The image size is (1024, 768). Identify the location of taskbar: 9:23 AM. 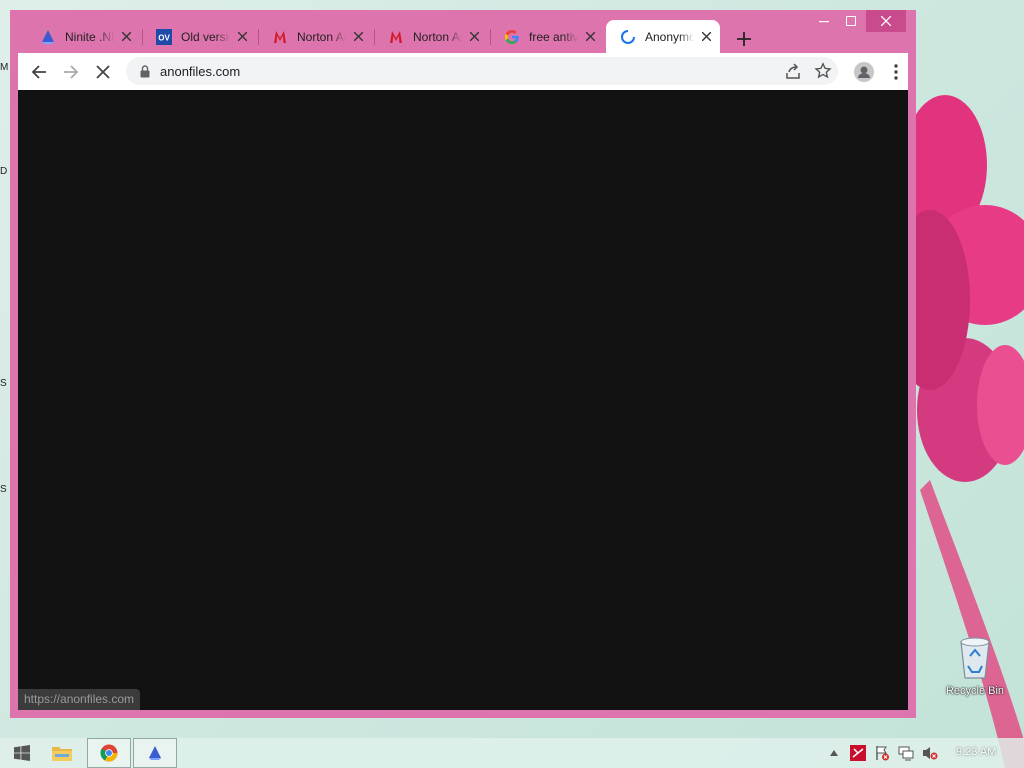
(512, 753).